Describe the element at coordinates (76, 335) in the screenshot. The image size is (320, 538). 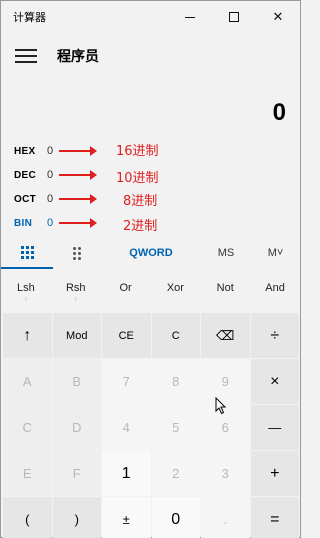
I see `mod-button: Mod` at that location.